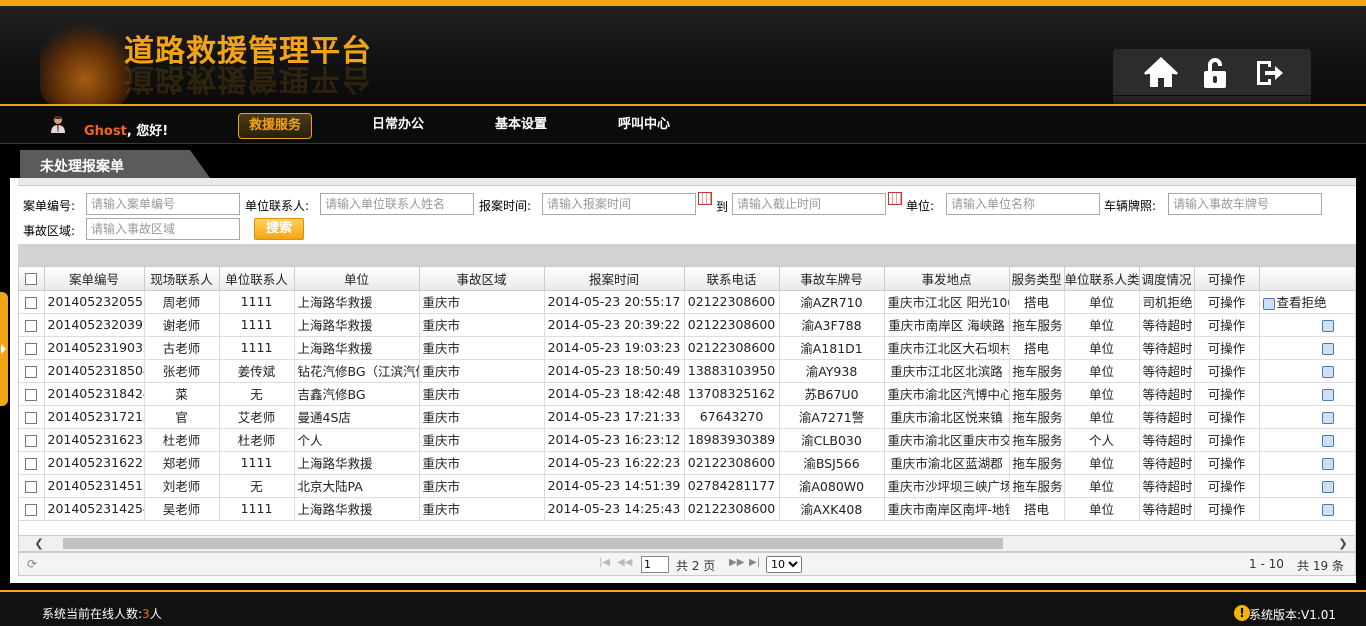 Image resolution: width=1366 pixels, height=626 pixels. What do you see at coordinates (614, 279) in the screenshot?
I see `col-report-time: 报案时间` at bounding box center [614, 279].